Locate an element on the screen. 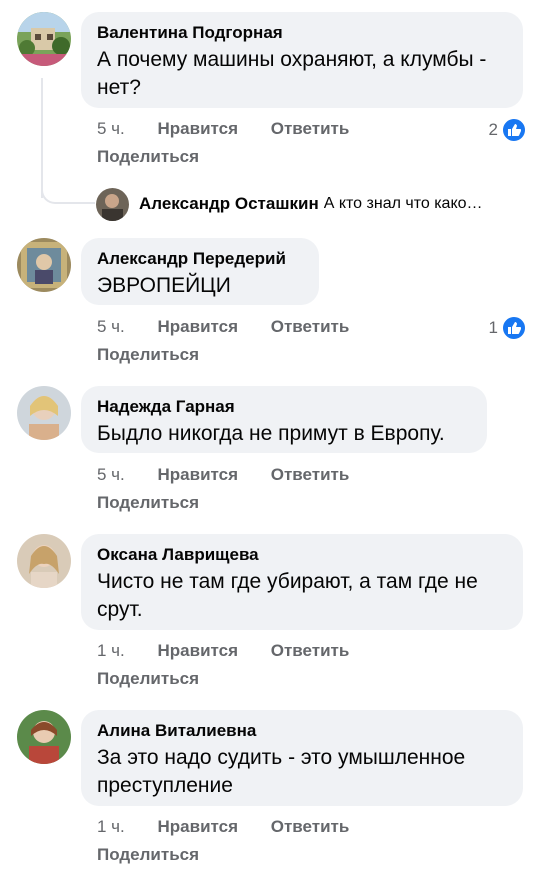 This screenshot has width=540, height=875. reaction-count-value: 1 is located at coordinates (493, 327).